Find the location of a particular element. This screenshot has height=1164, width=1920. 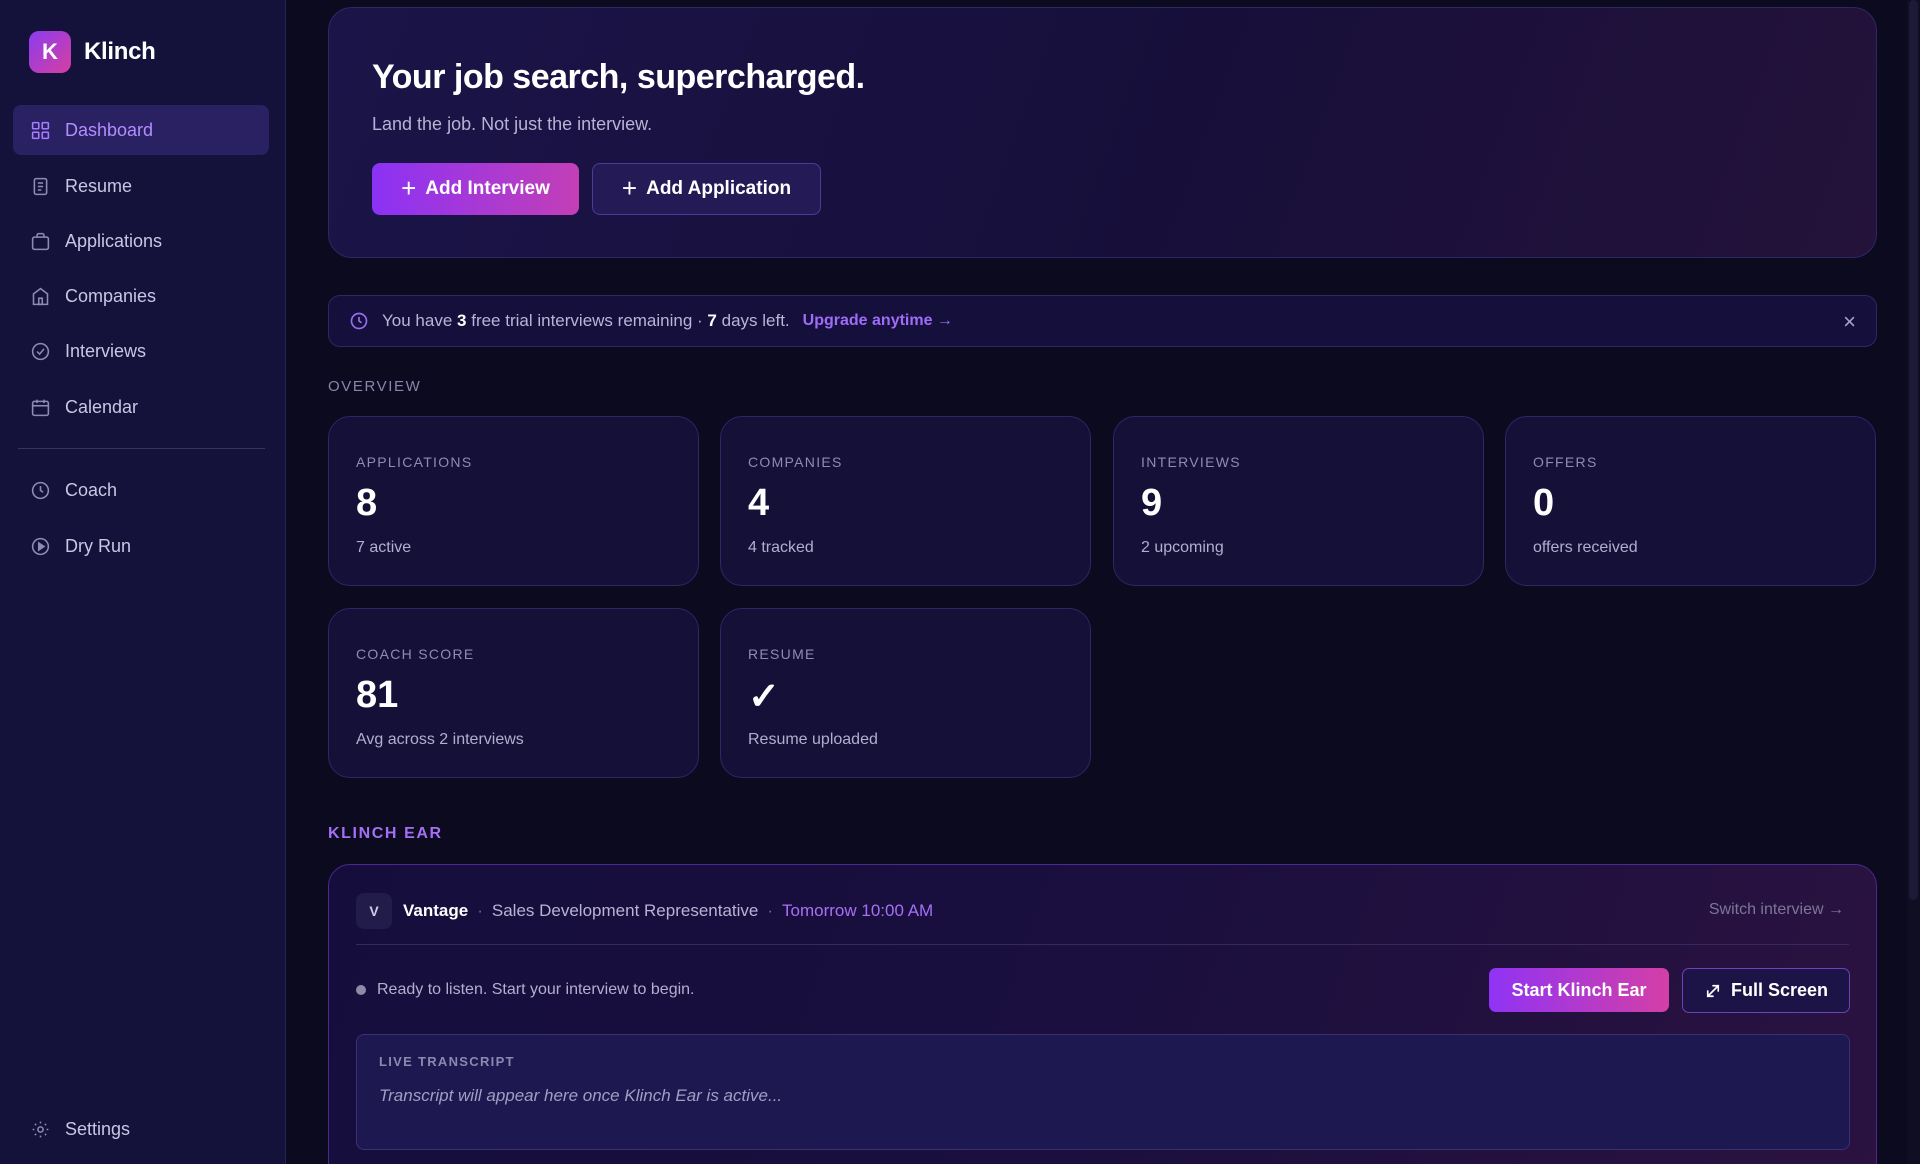

sidebar-item-label: Settings is located at coordinates (98, 1128).